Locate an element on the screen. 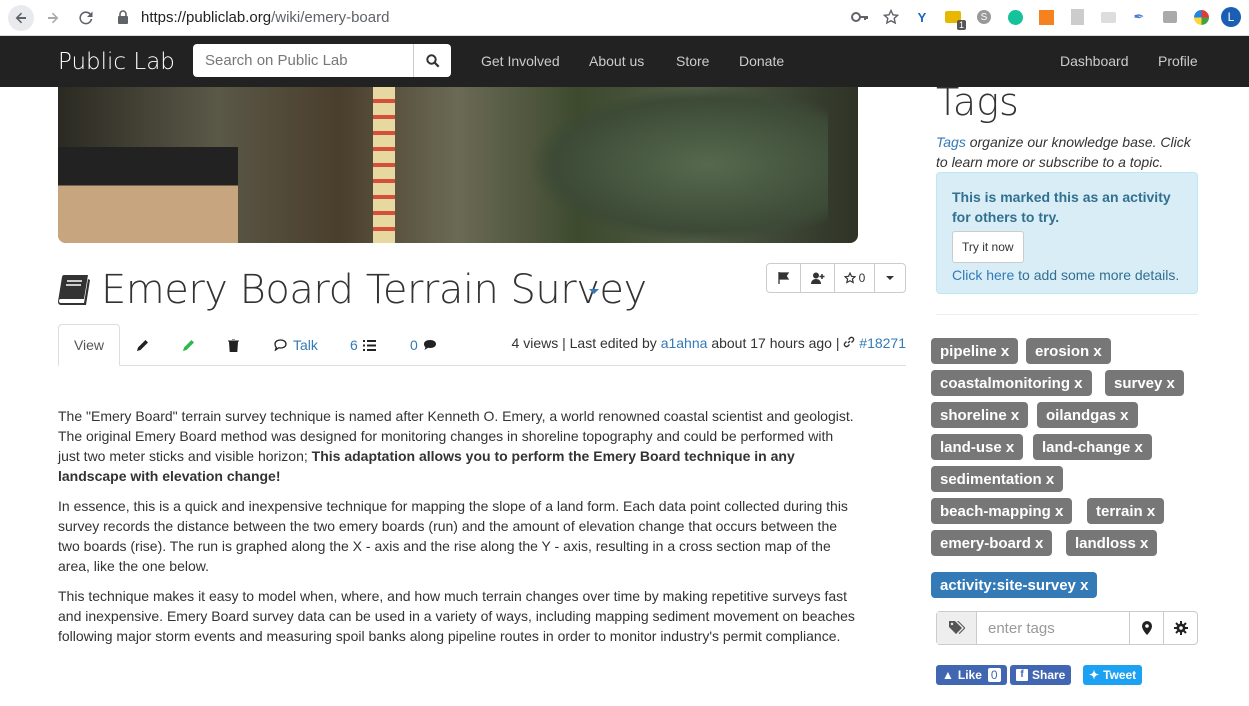 This screenshot has width=1249, height=706. nav-get-involved: Get Involved is located at coordinates (520, 61).